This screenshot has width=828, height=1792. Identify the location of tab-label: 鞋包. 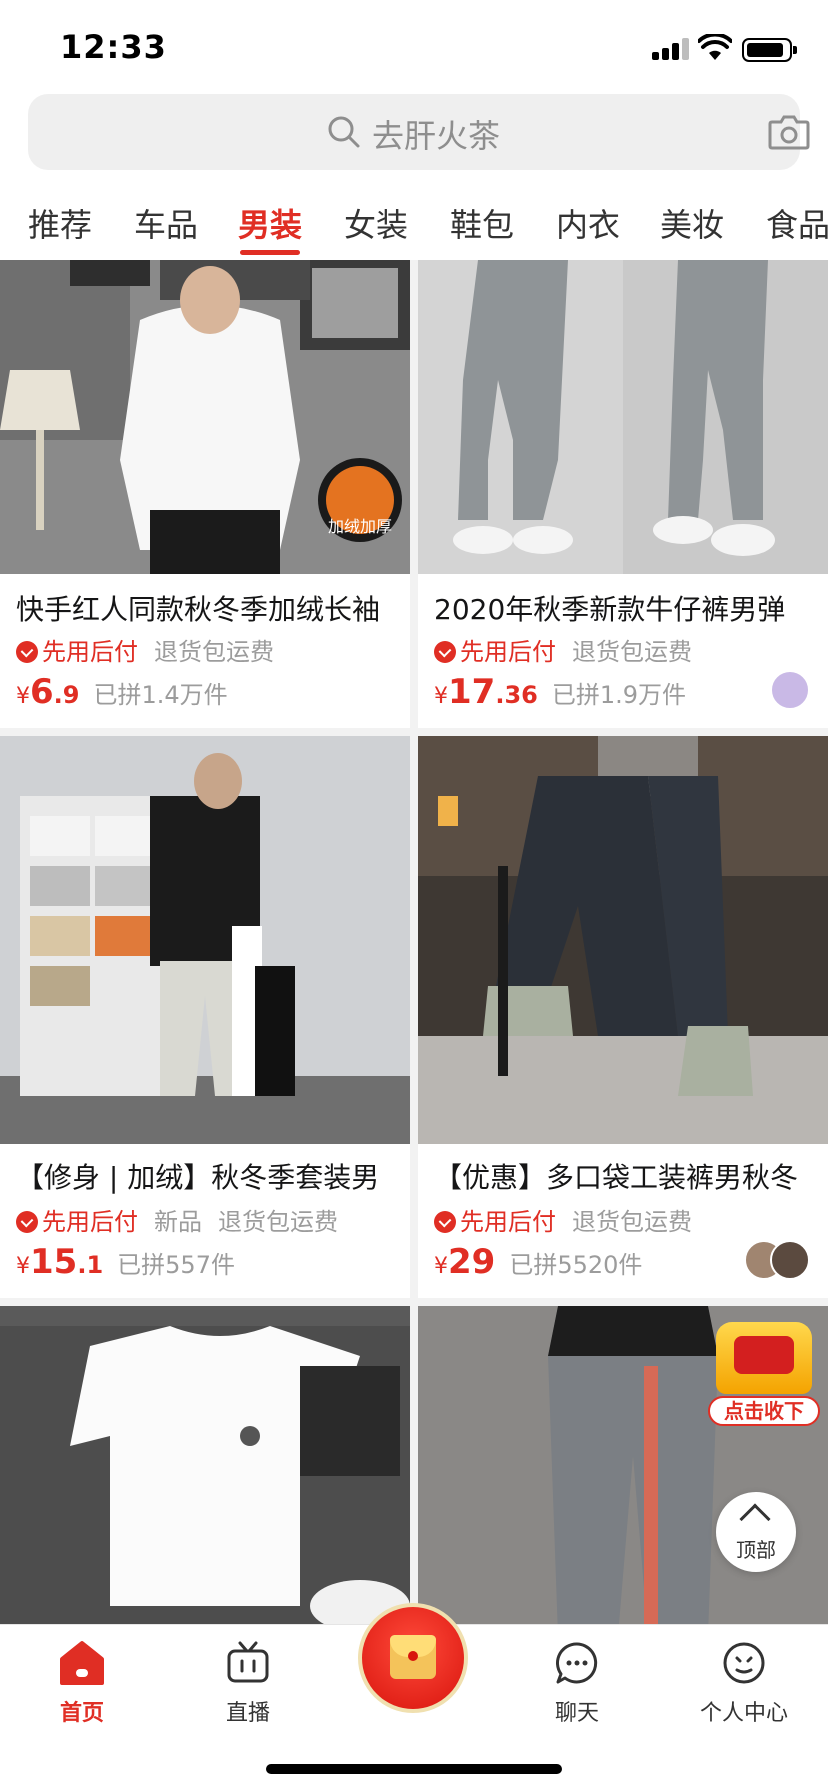
(482, 225).